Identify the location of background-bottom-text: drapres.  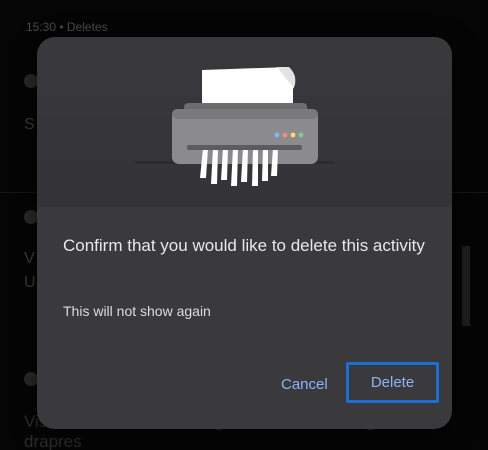
(53, 441).